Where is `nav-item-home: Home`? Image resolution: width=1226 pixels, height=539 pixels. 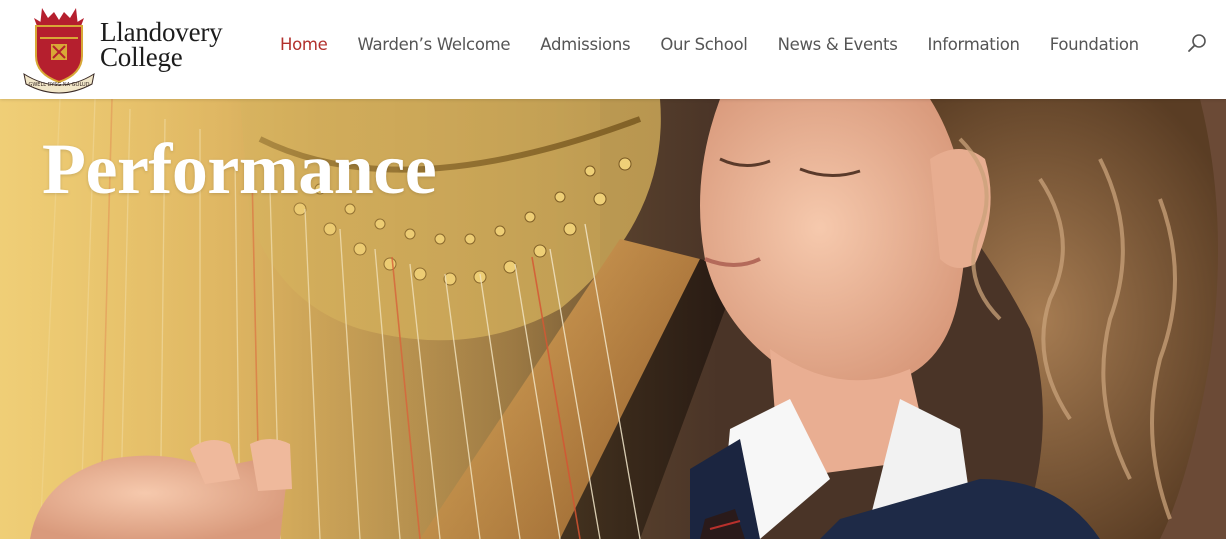 nav-item-home: Home is located at coordinates (304, 45).